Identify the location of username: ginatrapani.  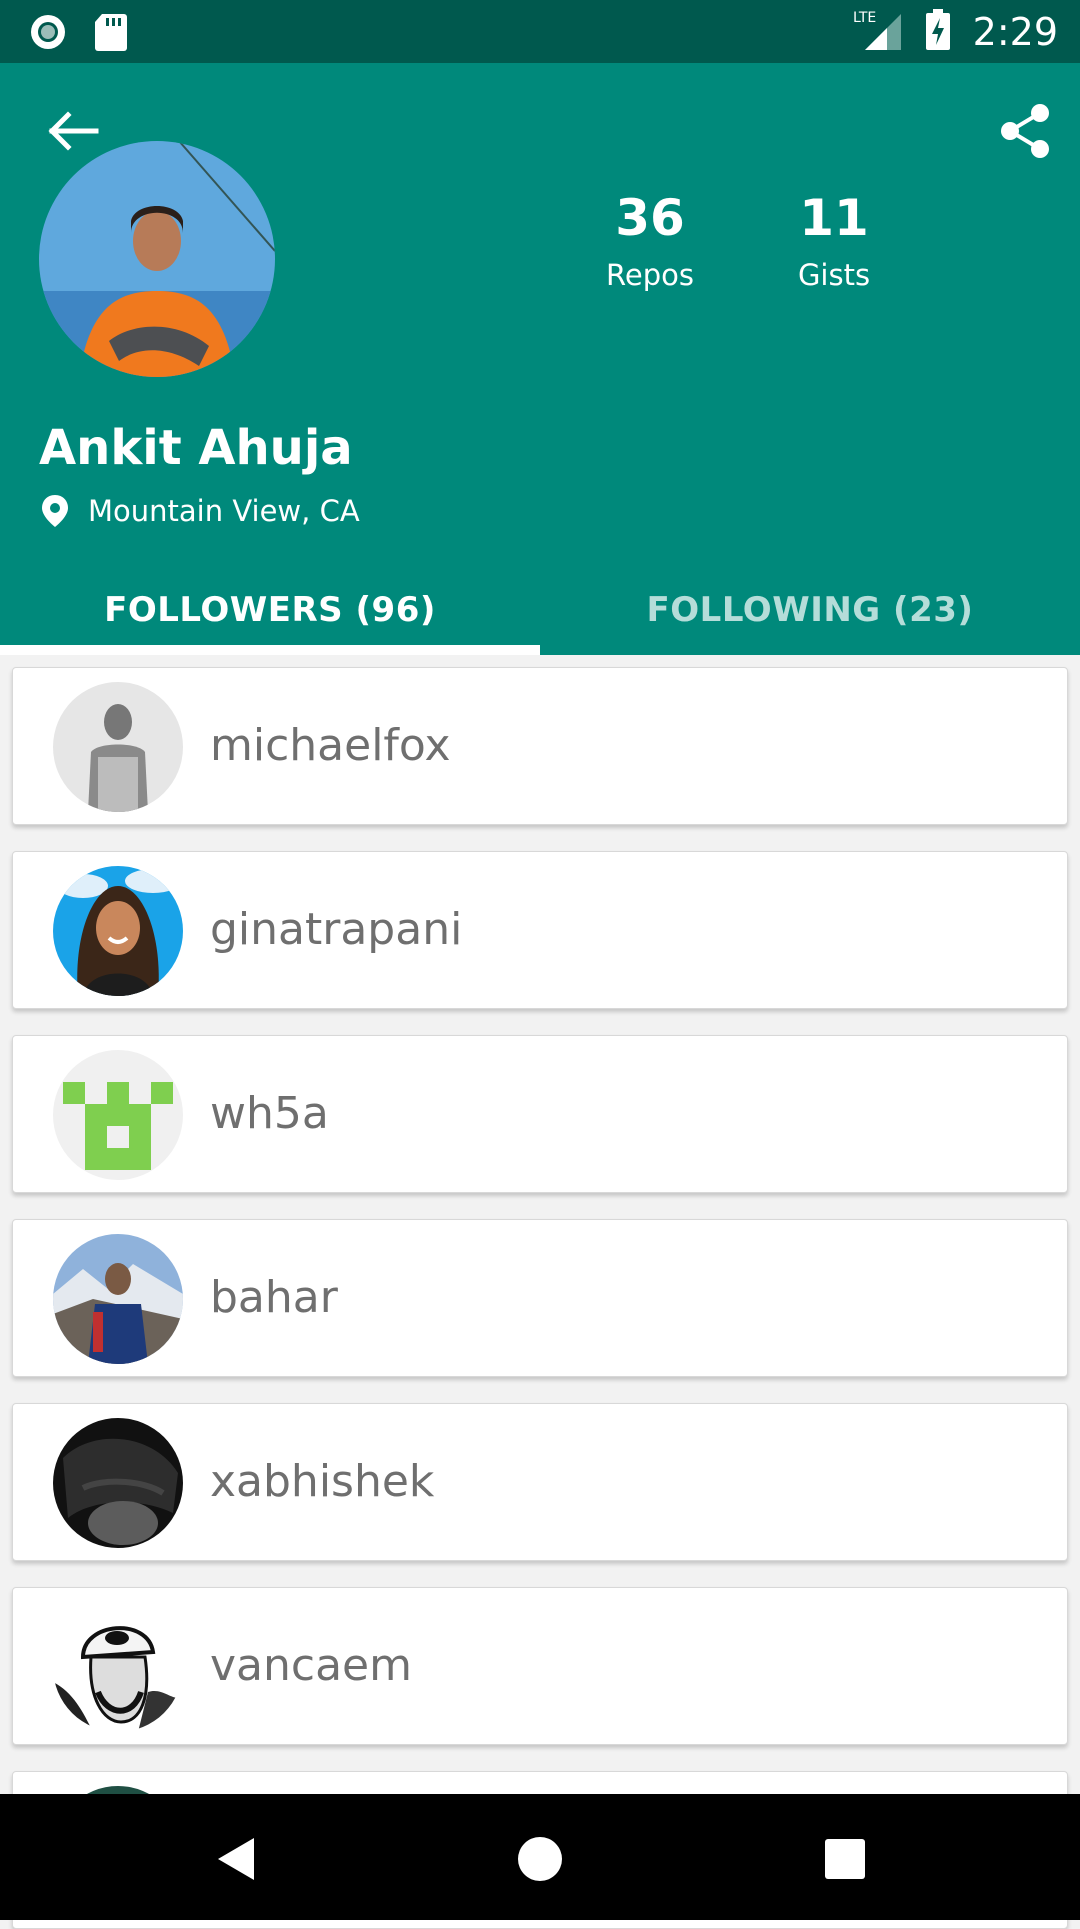
(336, 929).